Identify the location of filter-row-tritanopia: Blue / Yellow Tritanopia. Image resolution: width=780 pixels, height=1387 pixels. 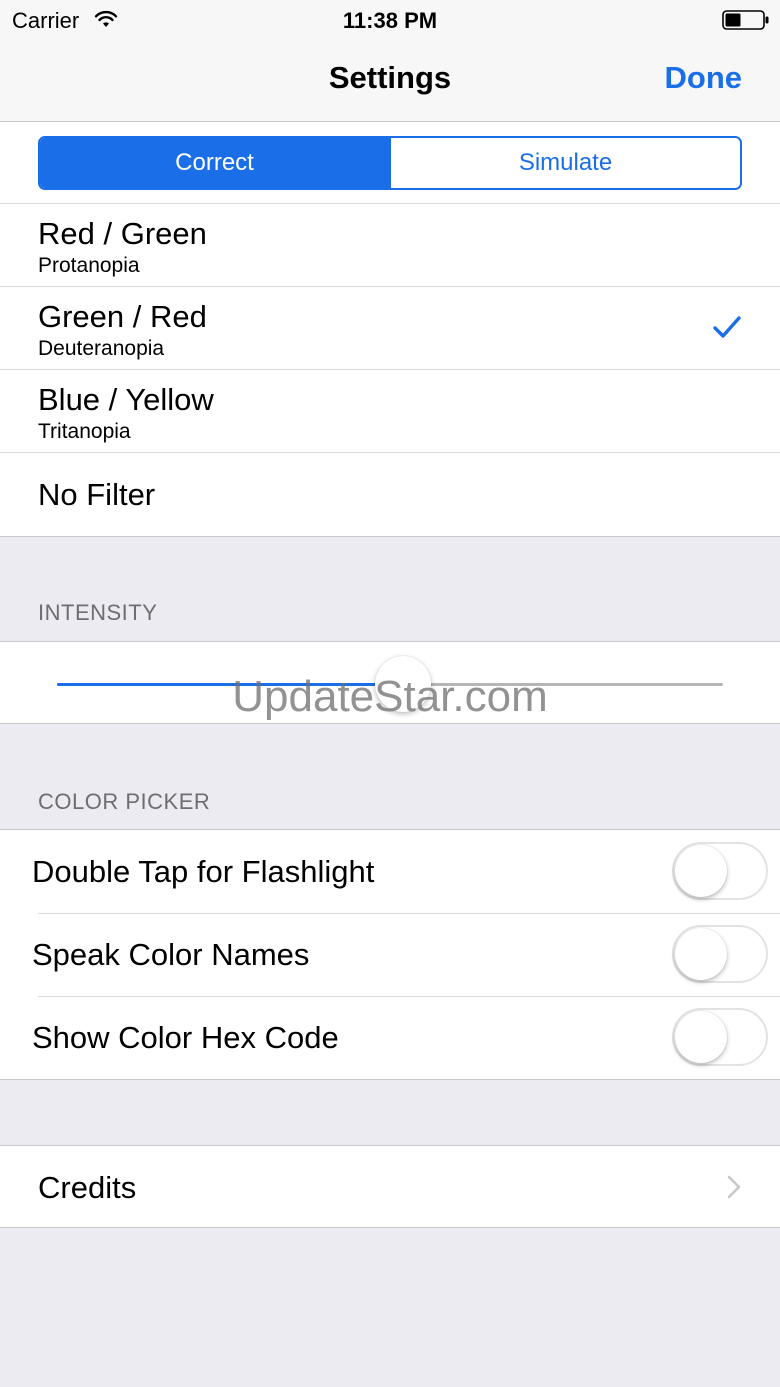
(390, 411).